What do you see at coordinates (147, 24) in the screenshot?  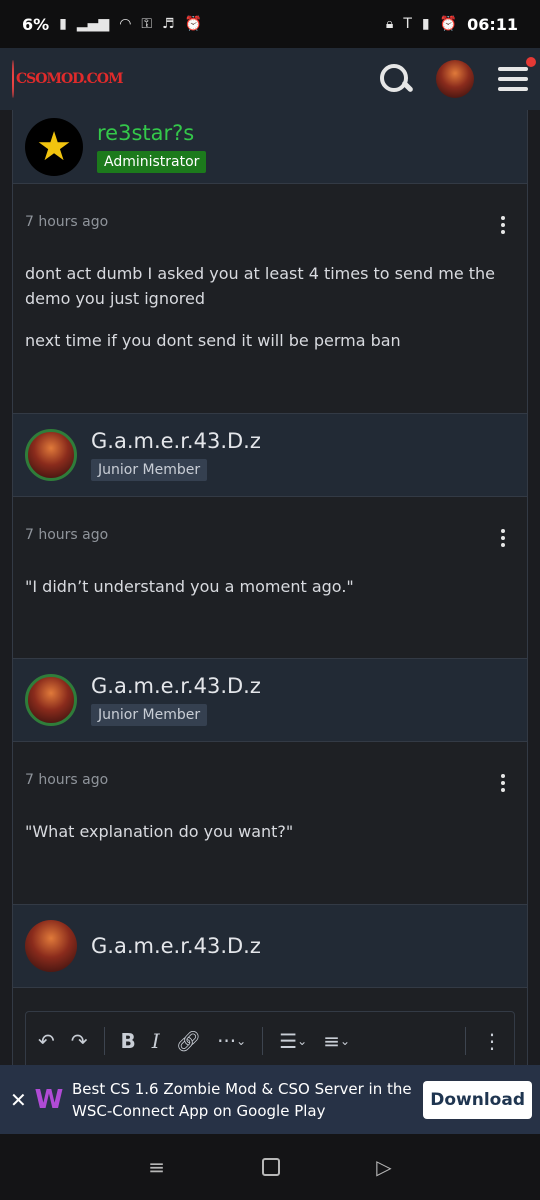 I see `key-icon: ⚿` at bounding box center [147, 24].